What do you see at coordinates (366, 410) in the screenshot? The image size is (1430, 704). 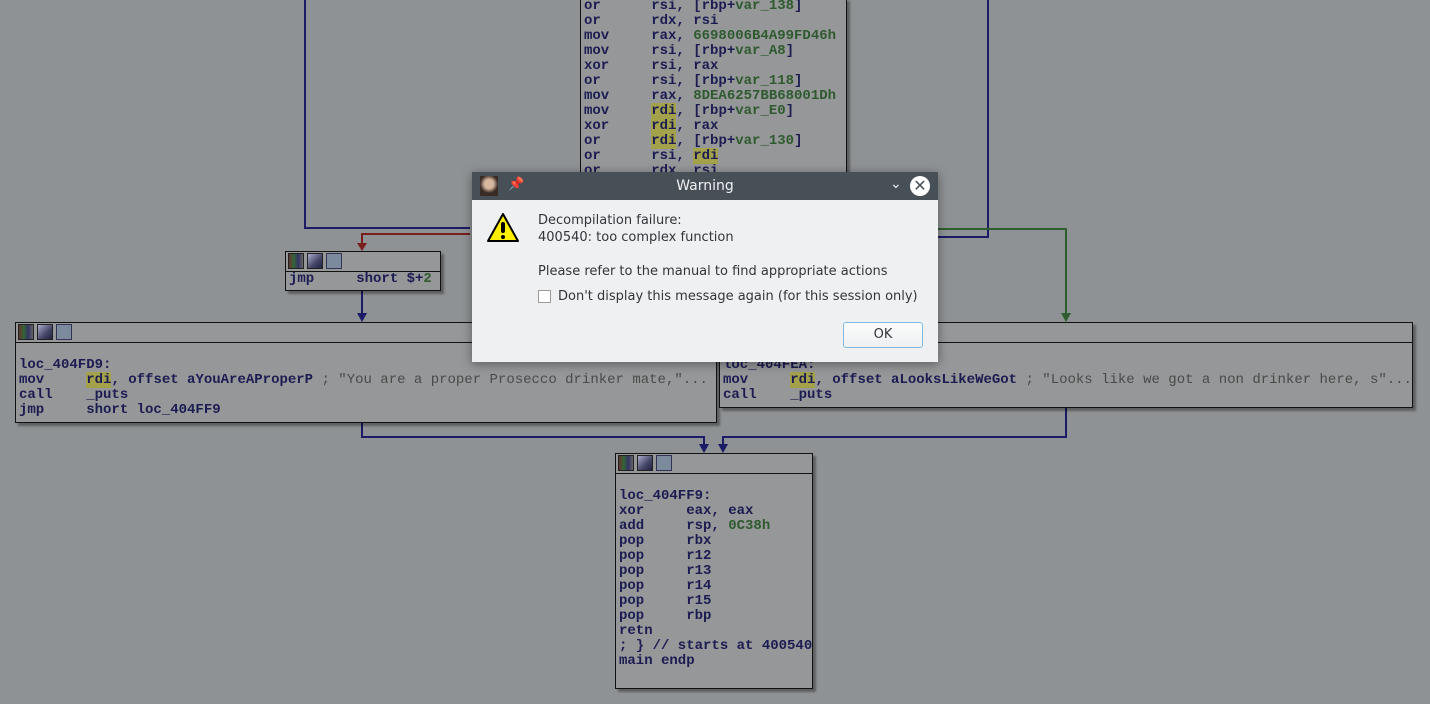 I see `asm-line: jmp short loc_404FF9` at bounding box center [366, 410].